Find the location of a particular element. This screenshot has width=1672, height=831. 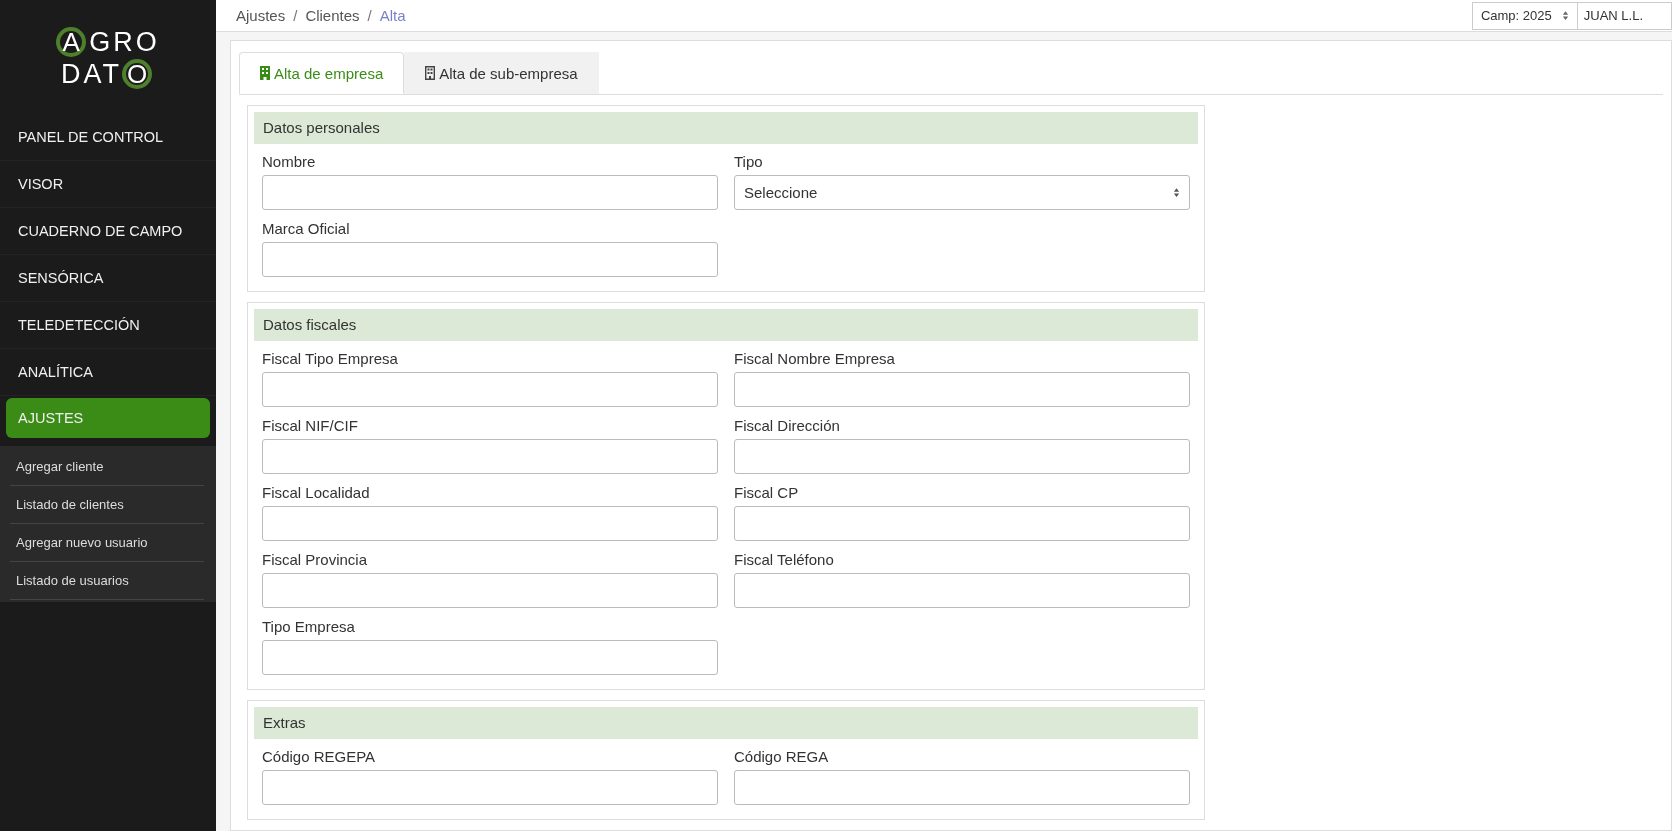

submenu-item: Agregar nuevo usuario is located at coordinates (107, 543).